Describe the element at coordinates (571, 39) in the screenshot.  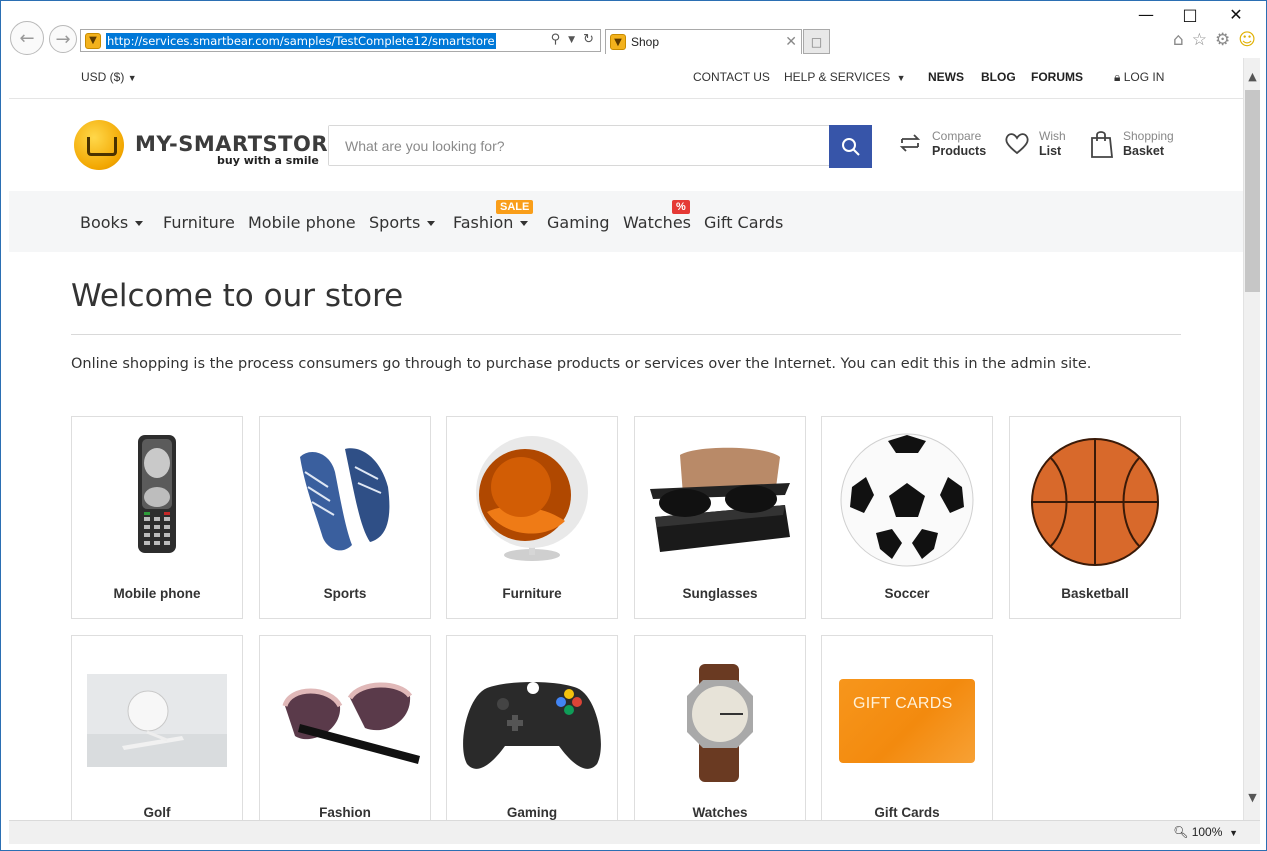
I see `dropdown-icon: ▼` at that location.